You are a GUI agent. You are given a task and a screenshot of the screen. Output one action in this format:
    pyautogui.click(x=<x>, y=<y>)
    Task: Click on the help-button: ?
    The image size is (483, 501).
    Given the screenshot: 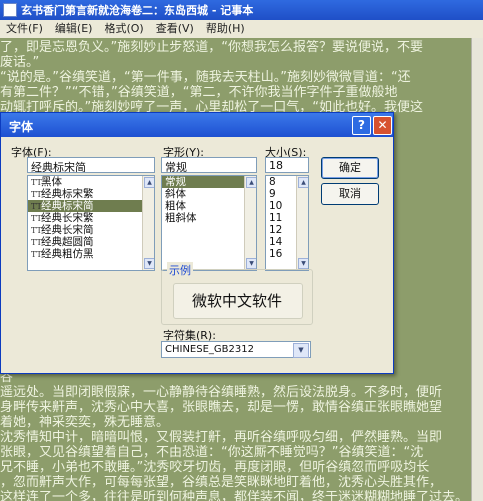 What is the action you would take?
    pyautogui.click(x=361, y=125)
    